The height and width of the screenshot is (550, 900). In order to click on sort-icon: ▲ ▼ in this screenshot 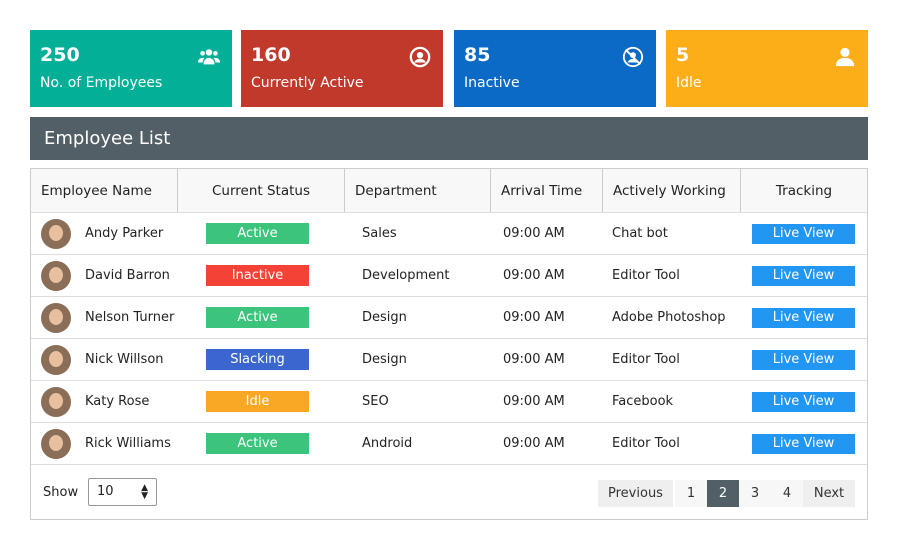, I will do `click(144, 492)`.